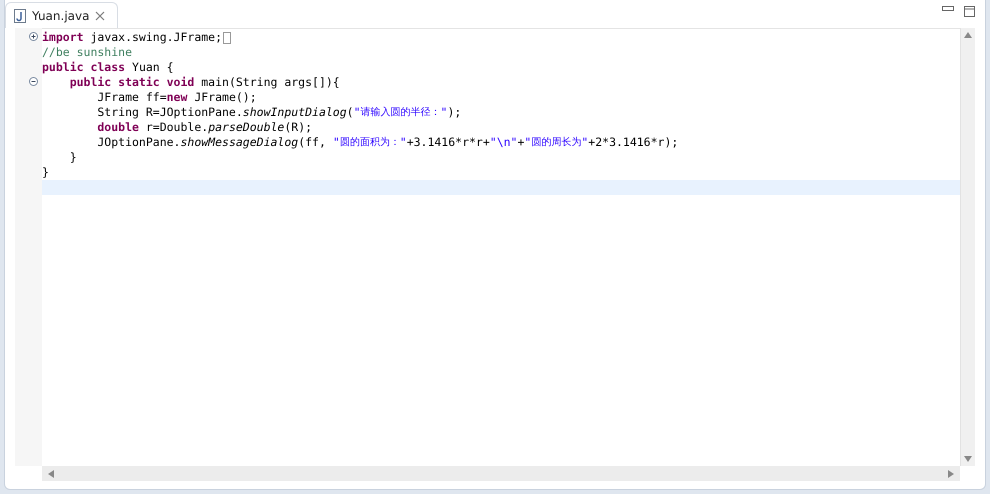 The height and width of the screenshot is (494, 990). I want to click on folded-code-marker, so click(227, 38).